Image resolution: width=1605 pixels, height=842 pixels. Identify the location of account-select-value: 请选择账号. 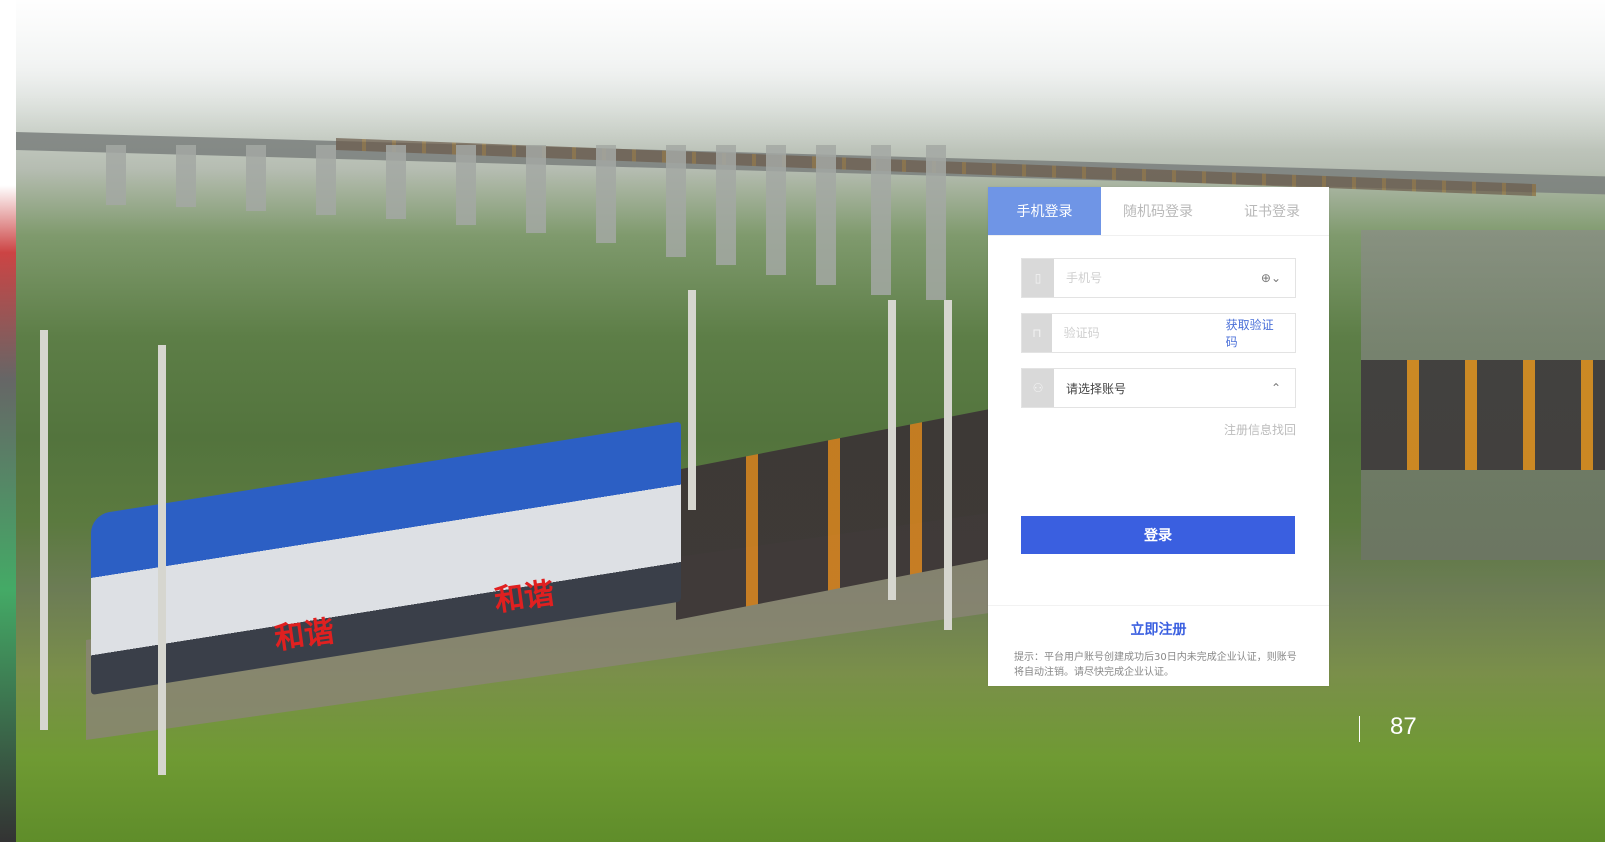
(1096, 388).